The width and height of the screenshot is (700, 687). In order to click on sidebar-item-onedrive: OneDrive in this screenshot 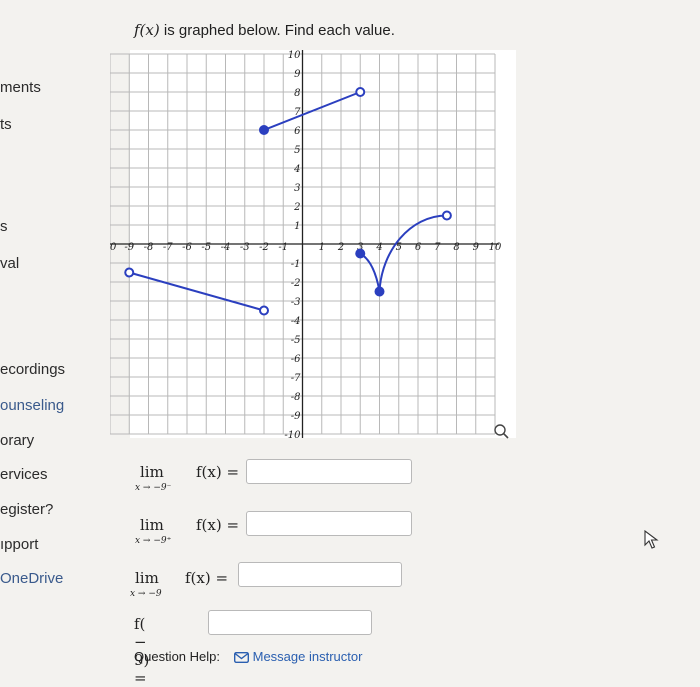, I will do `click(31, 578)`.